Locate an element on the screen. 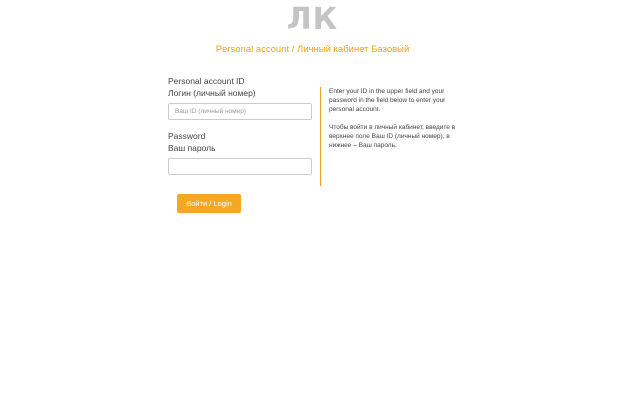 Image resolution: width=640 pixels, height=400 pixels. password-title: Password is located at coordinates (187, 136).